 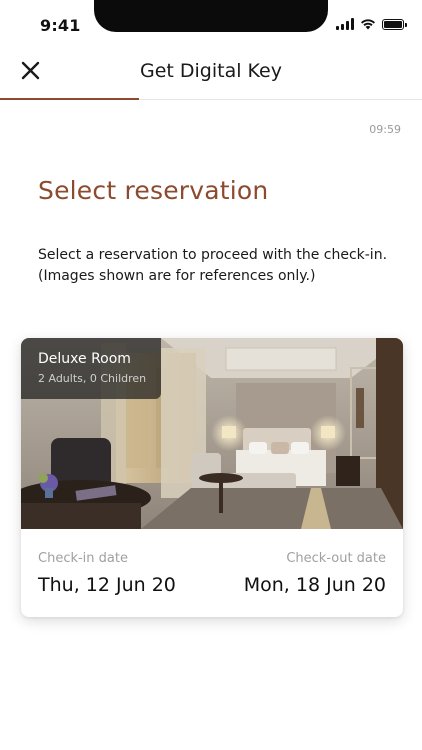 I want to click on header-title: Get Digital Key, so click(x=210, y=71).